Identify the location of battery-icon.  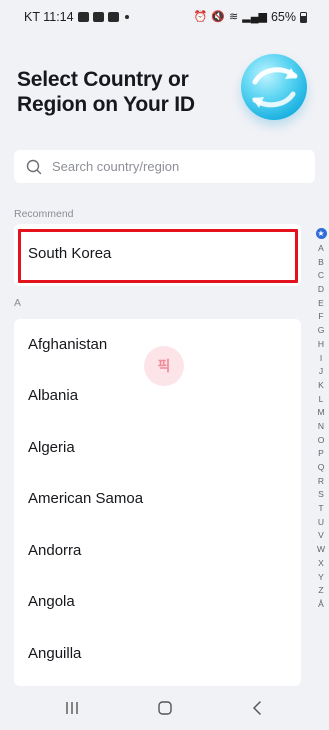
(303, 17).